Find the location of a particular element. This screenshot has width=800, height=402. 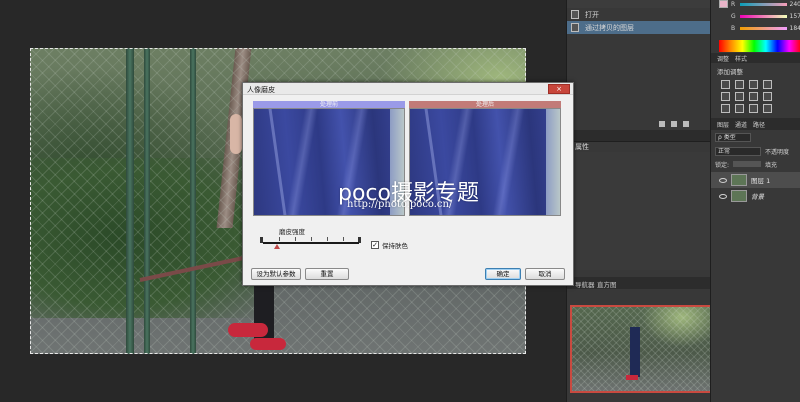

lock-fill-row: 锁定: 填充 is located at coordinates (757, 164).